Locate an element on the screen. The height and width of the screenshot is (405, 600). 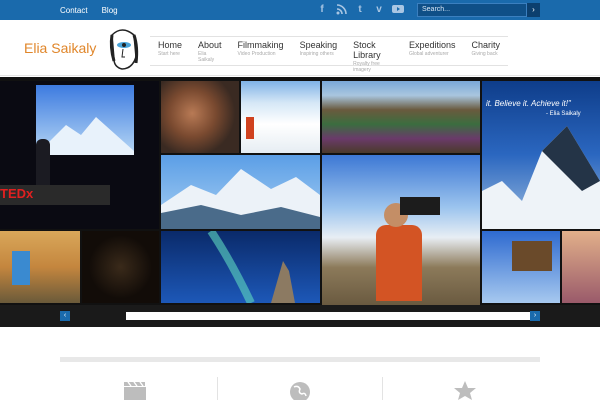
menu-item-title: Filmmaking is located at coordinates (260, 45).